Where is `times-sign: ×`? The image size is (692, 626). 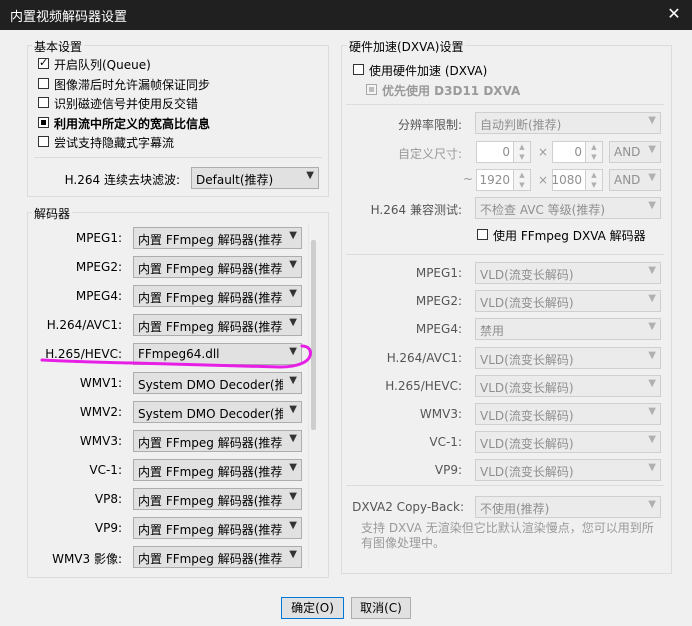
times-sign: × is located at coordinates (543, 152).